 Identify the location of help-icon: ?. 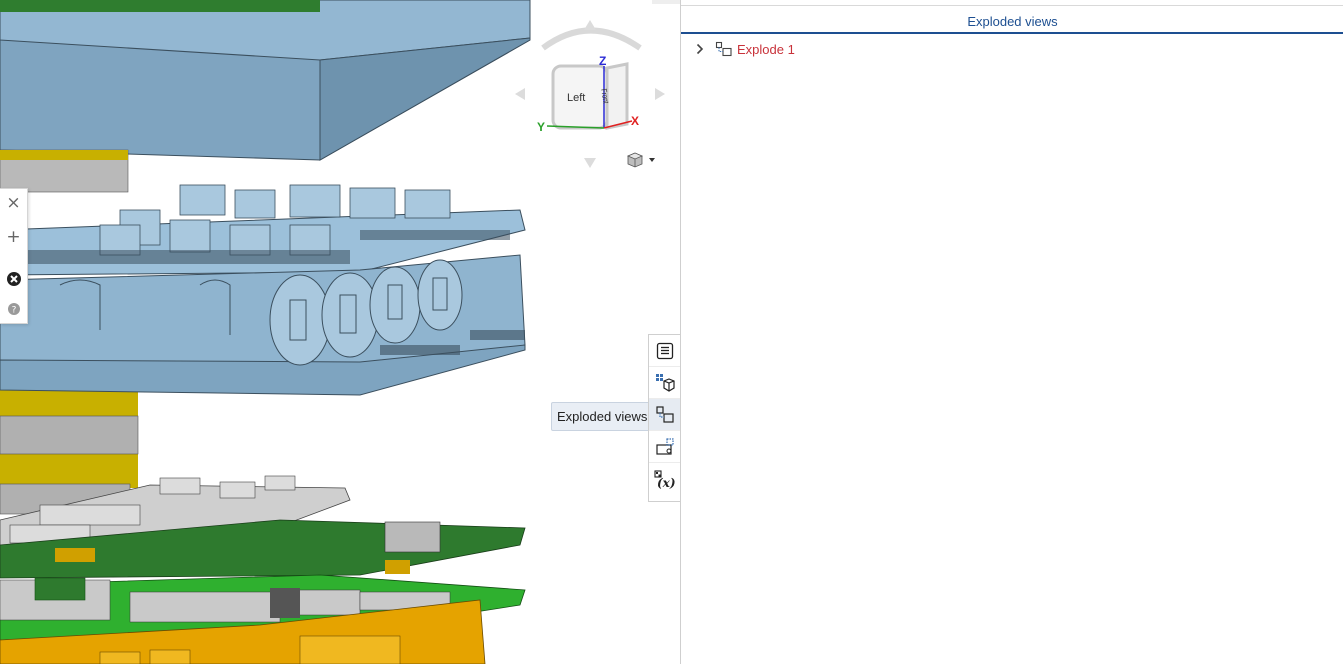
(13, 309).